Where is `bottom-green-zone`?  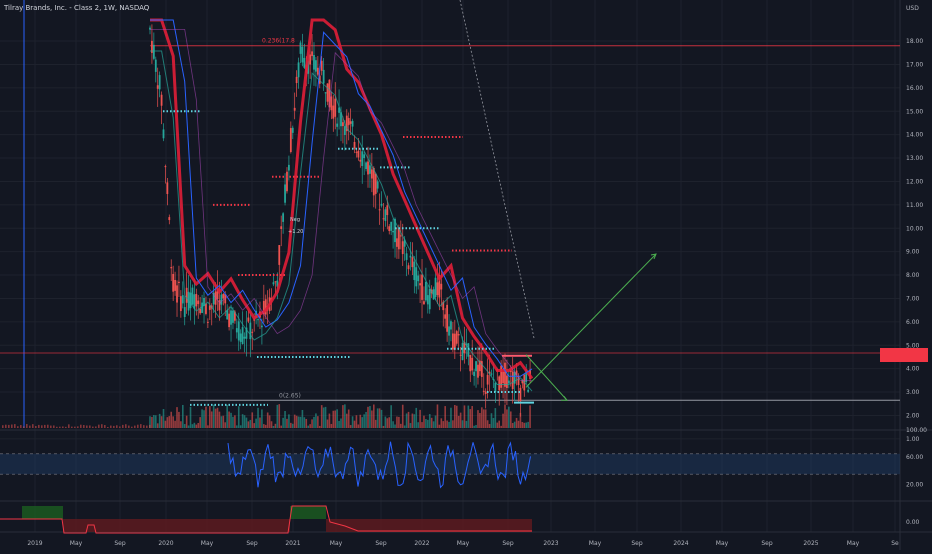
bottom-green-zone is located at coordinates (42, 512).